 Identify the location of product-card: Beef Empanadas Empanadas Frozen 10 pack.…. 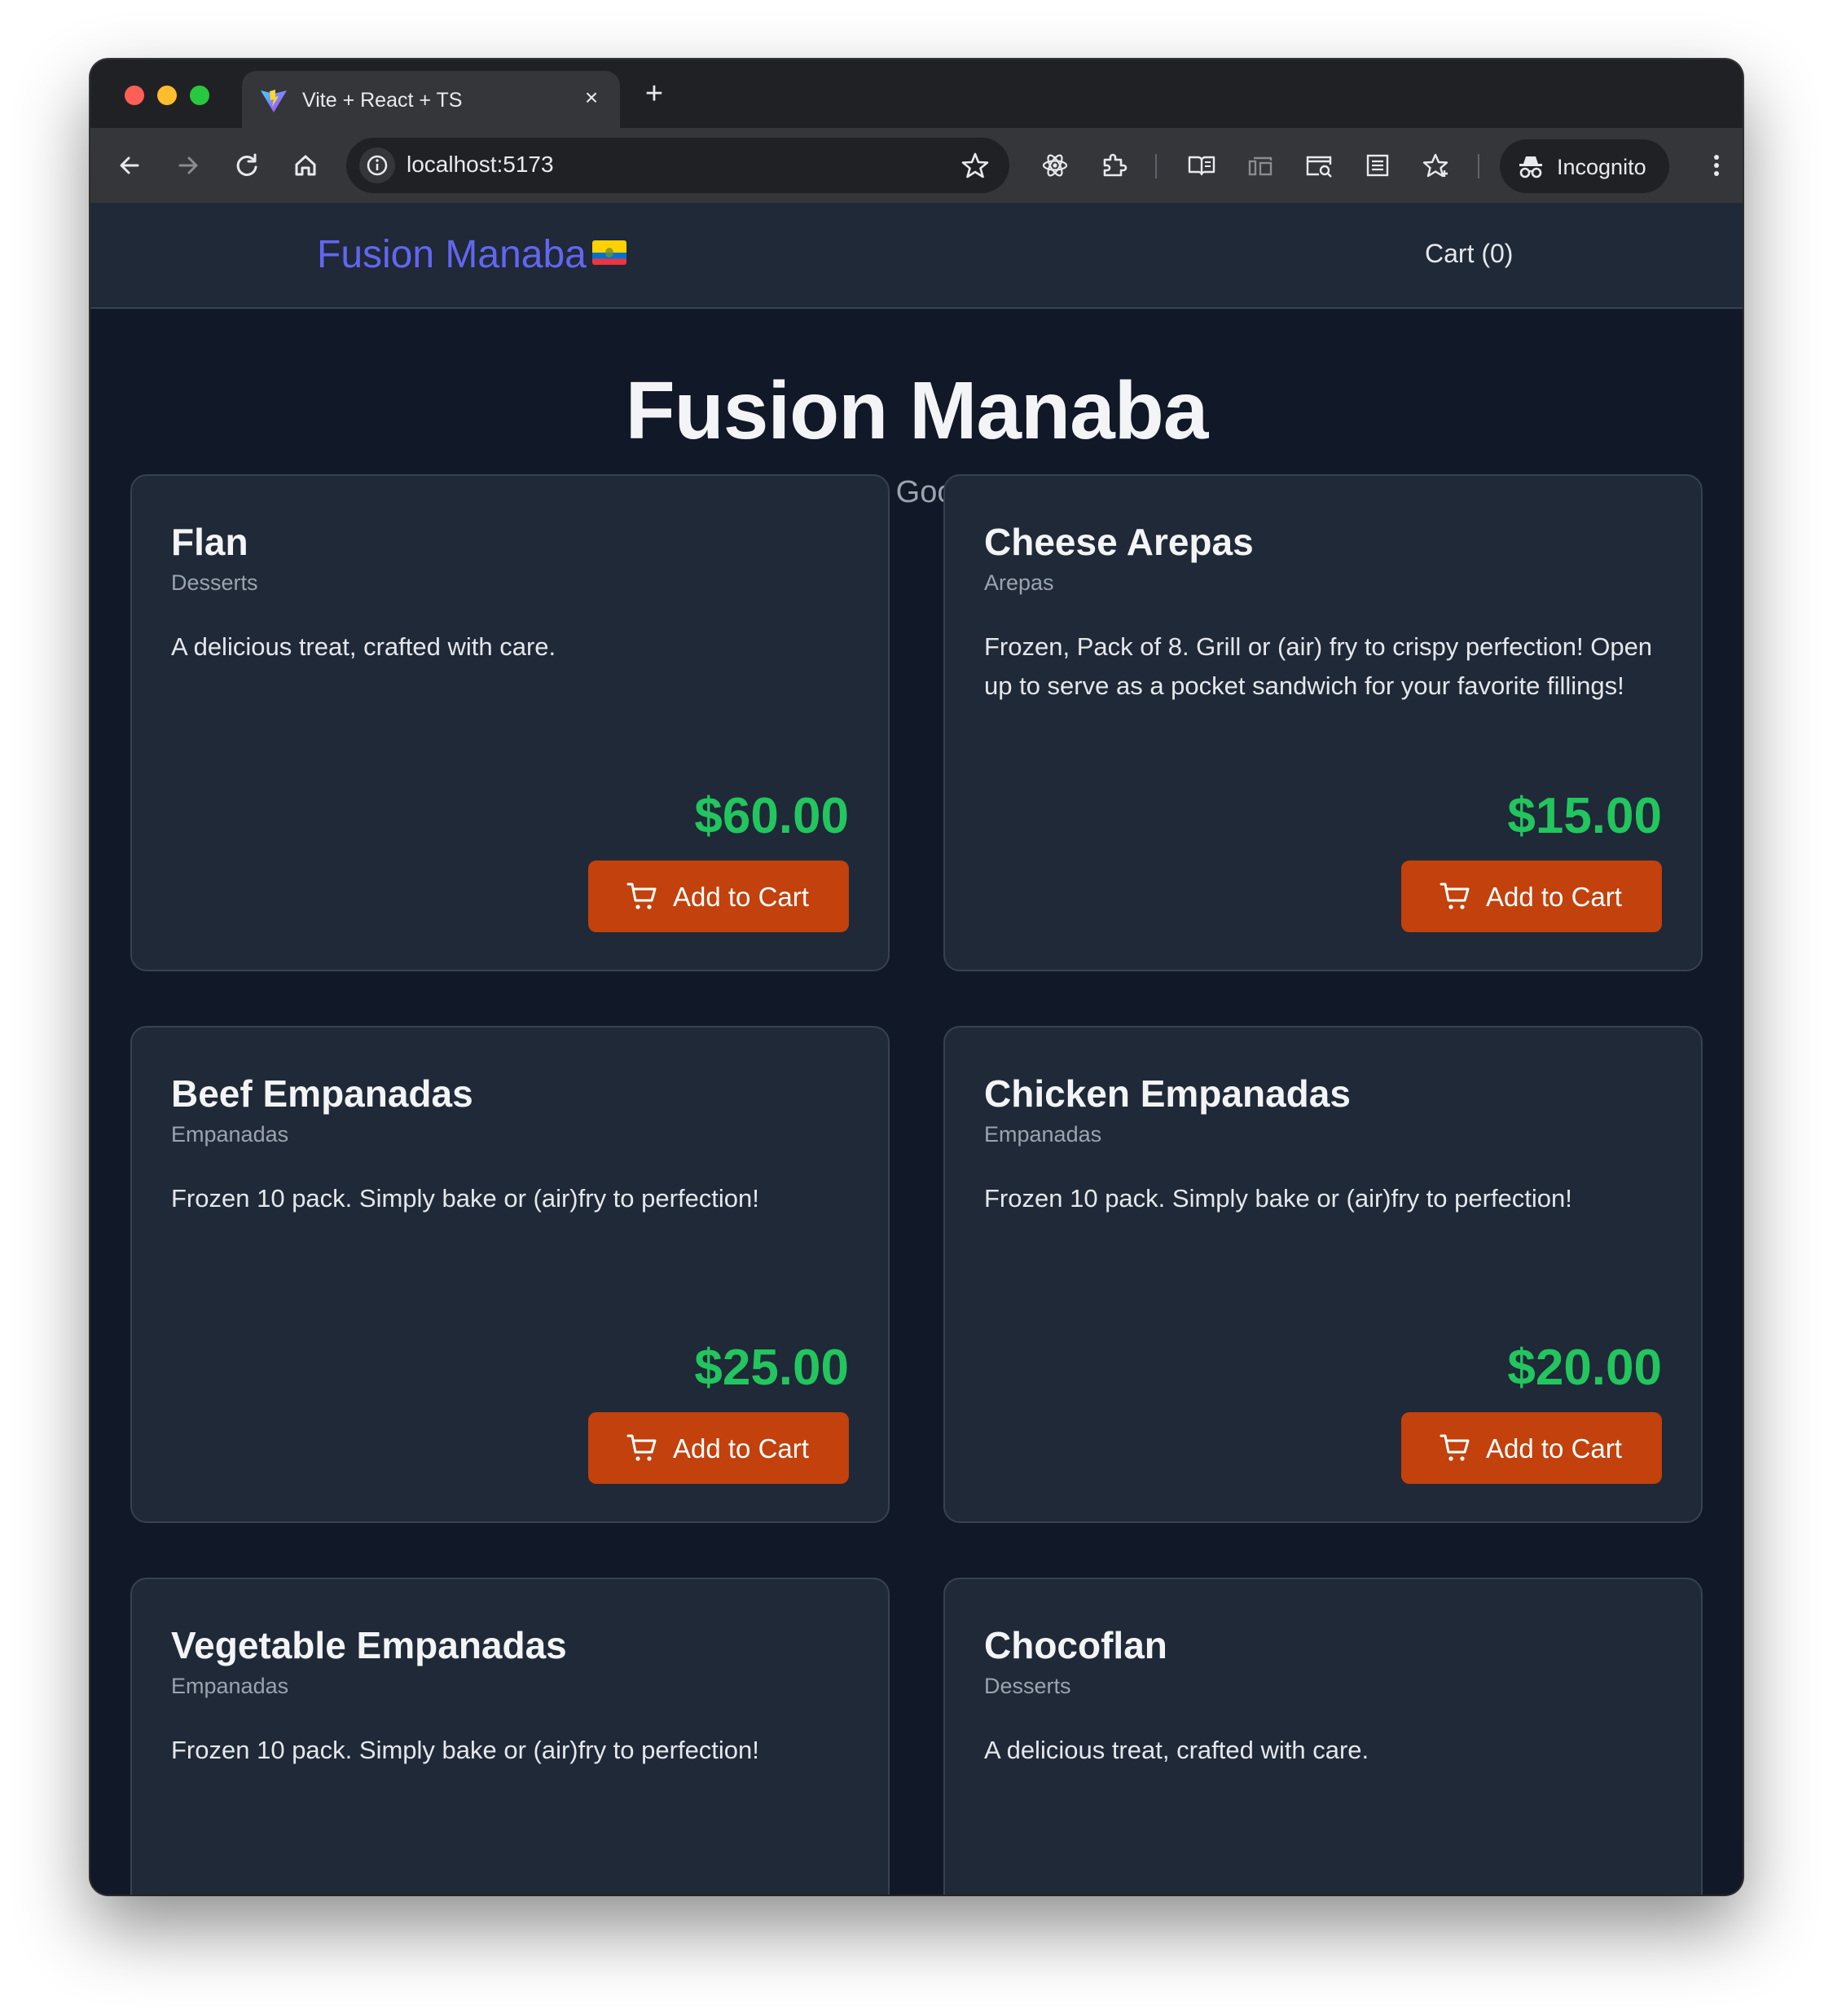
(510, 1274).